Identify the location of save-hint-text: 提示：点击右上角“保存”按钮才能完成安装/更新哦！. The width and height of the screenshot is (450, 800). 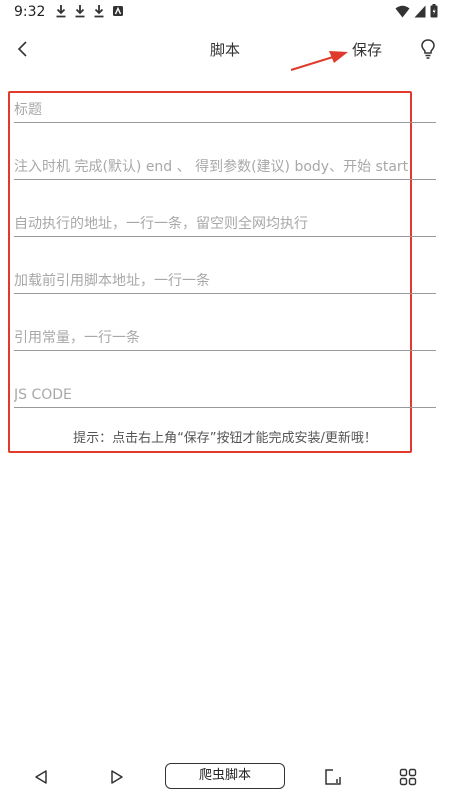
(225, 438).